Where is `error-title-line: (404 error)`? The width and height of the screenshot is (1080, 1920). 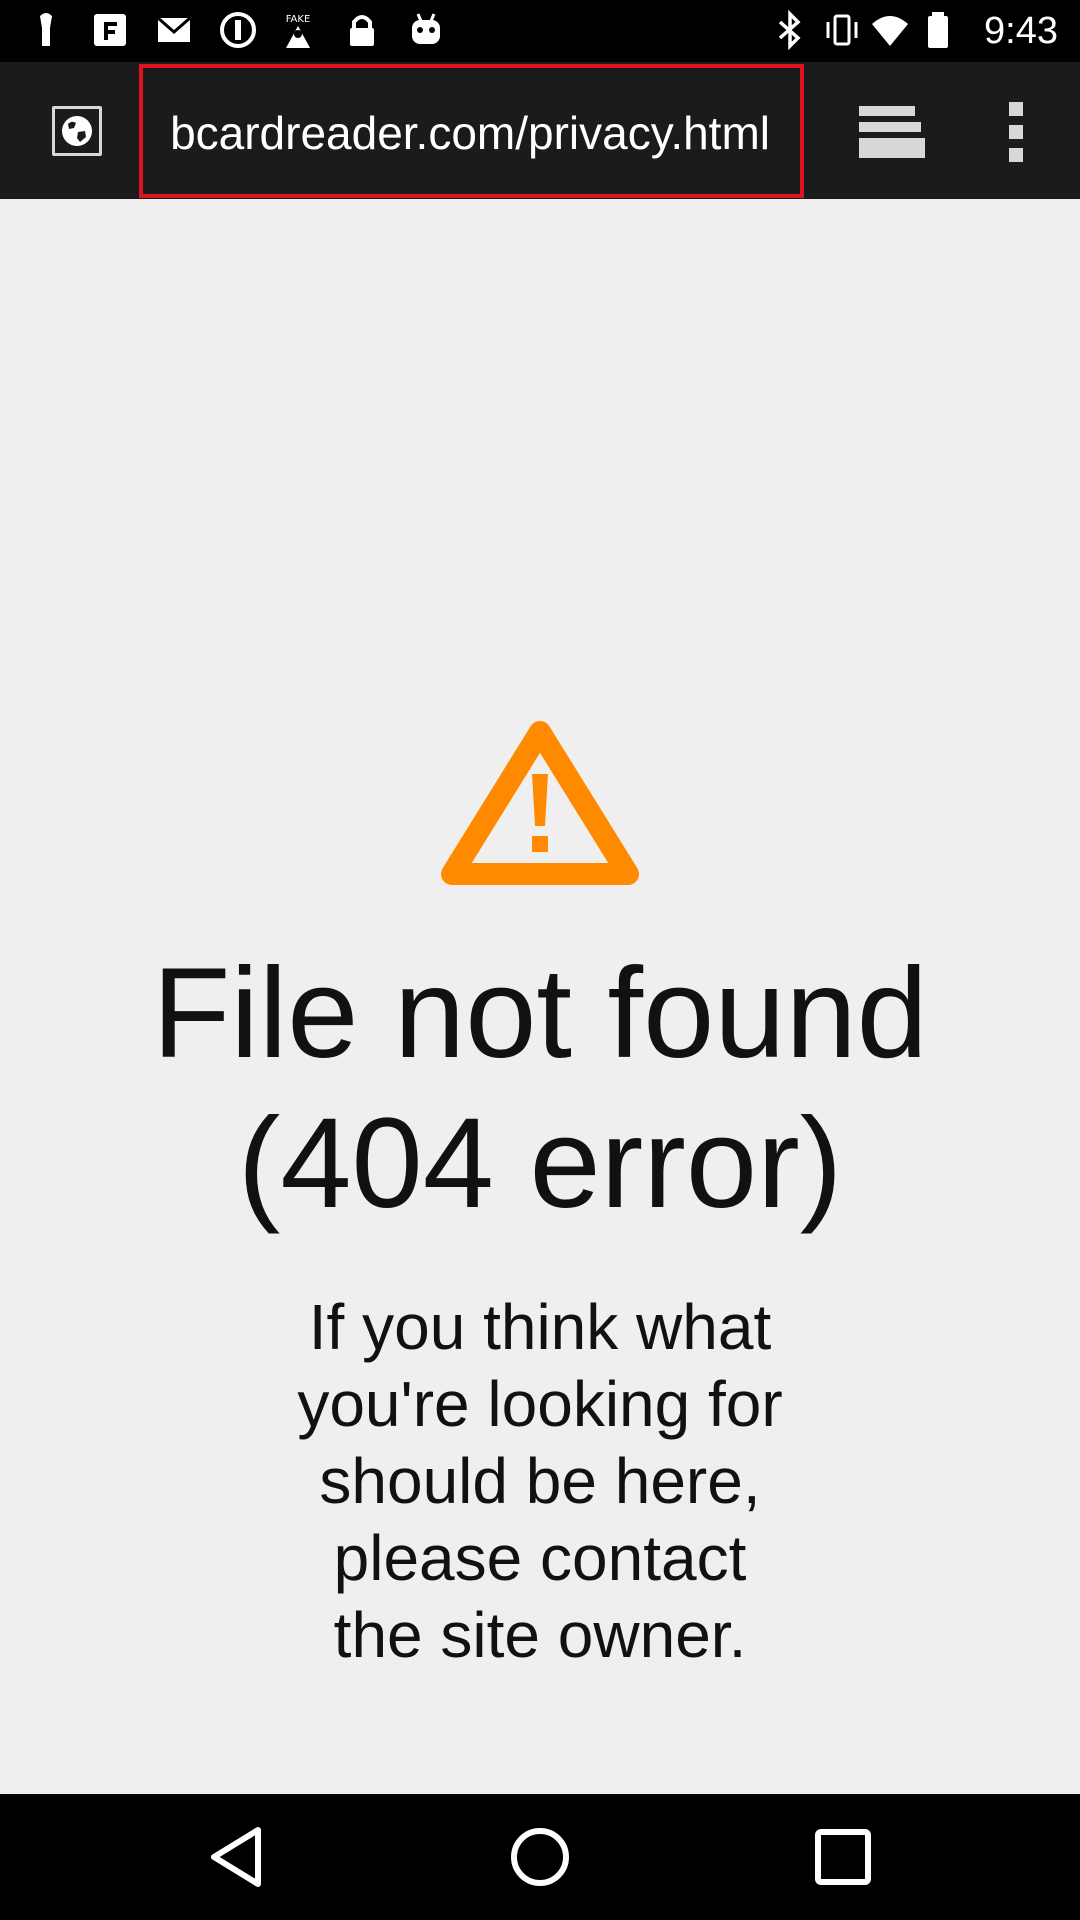
error-title-line: (404 error) is located at coordinates (540, 1163).